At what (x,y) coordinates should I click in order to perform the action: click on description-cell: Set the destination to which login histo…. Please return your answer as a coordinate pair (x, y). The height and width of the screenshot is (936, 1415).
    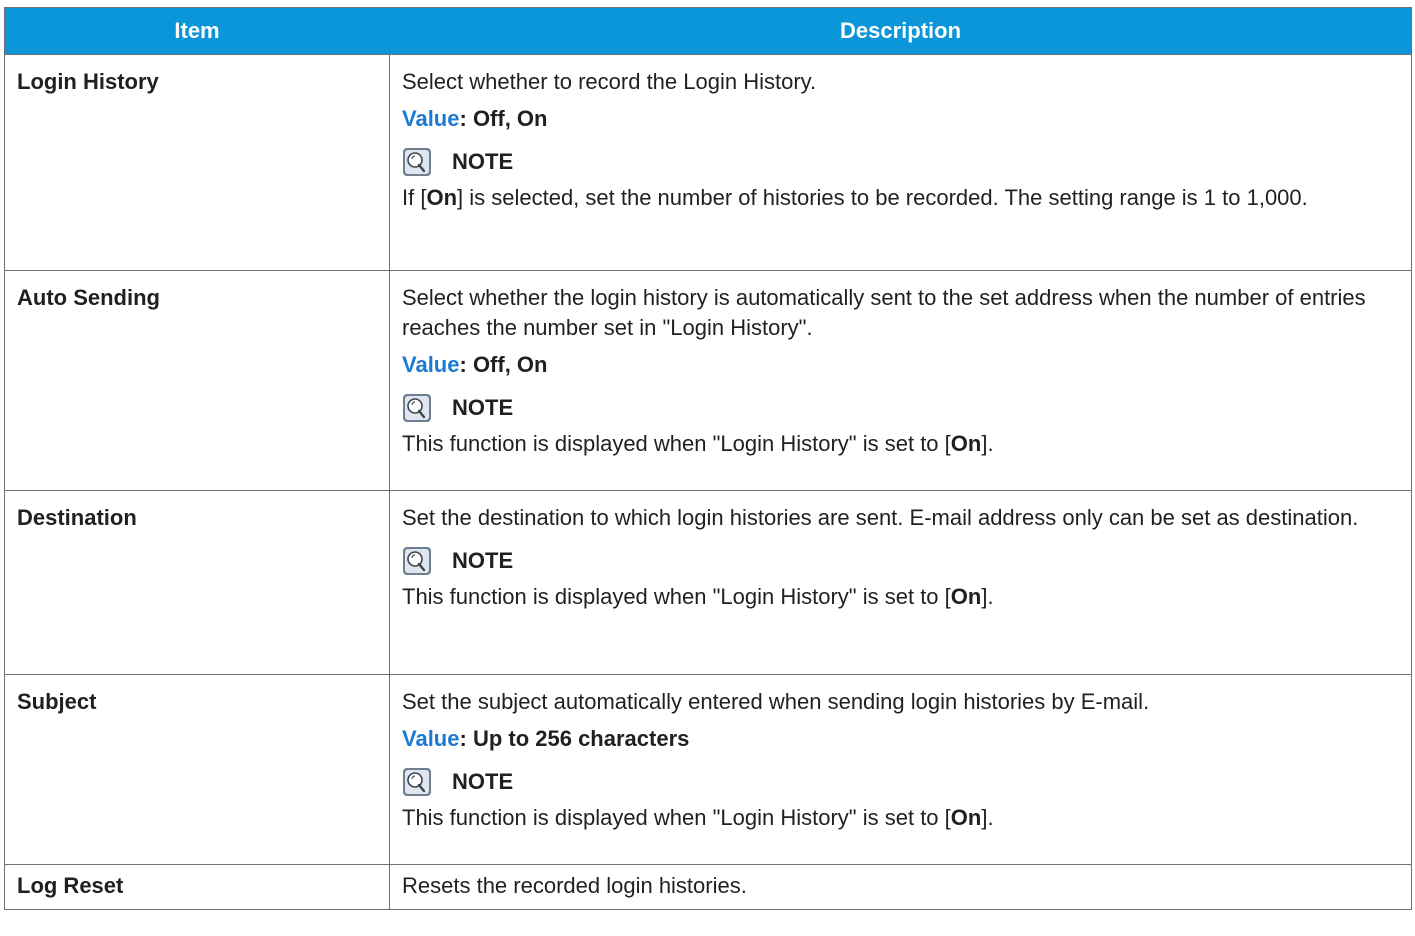
    Looking at the image, I should click on (900, 582).